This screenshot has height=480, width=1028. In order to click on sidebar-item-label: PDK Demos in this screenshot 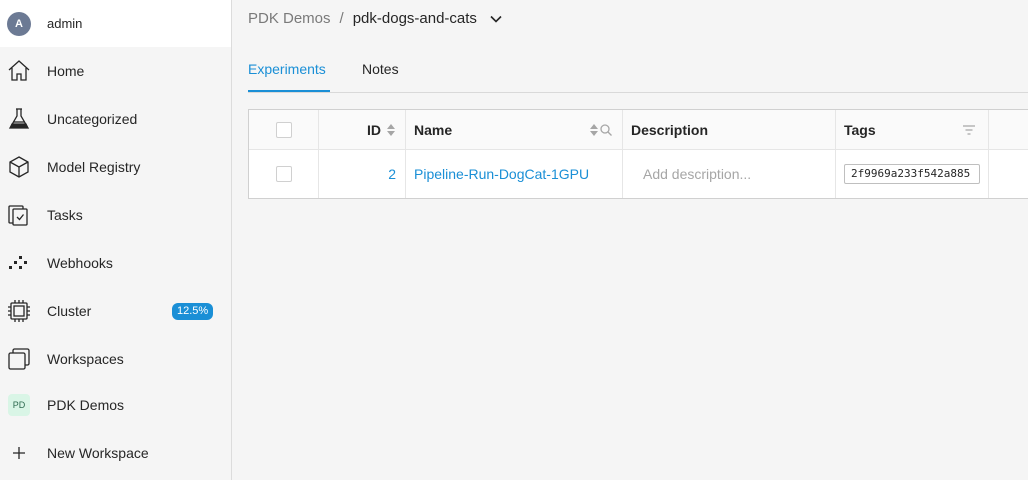, I will do `click(86, 405)`.